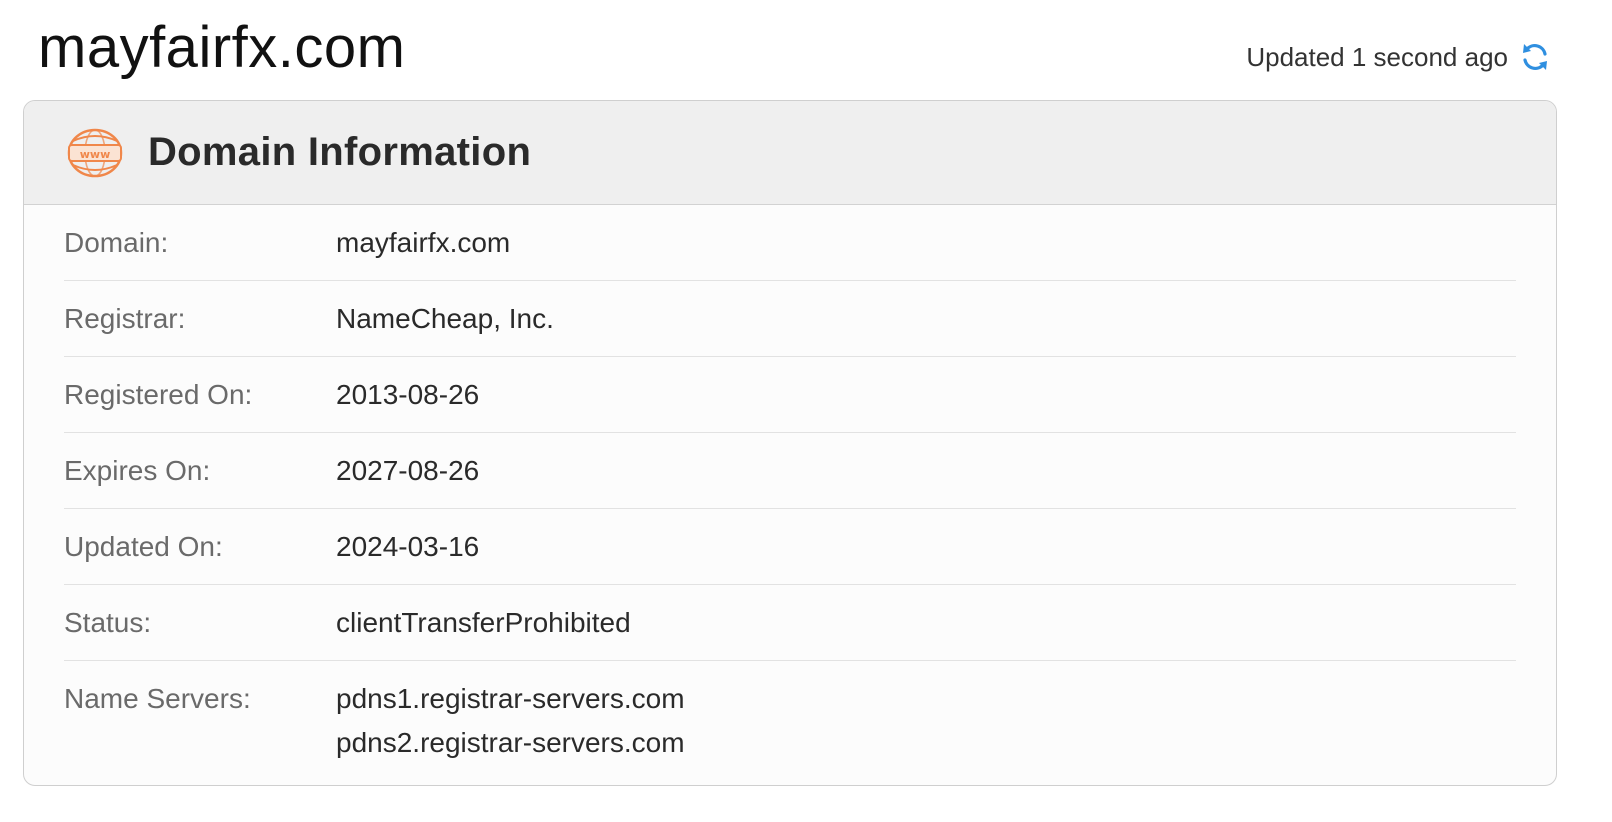 This screenshot has height=822, width=1612. Describe the element at coordinates (790, 623) in the screenshot. I see `row-status: Status: clientTransferProhibited` at that location.